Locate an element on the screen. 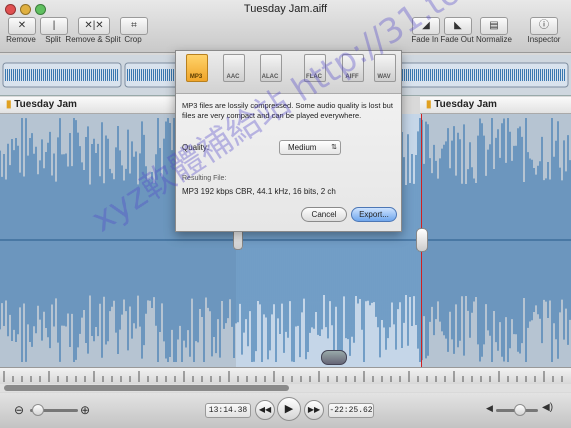  scroll-thumb is located at coordinates (146, 388).